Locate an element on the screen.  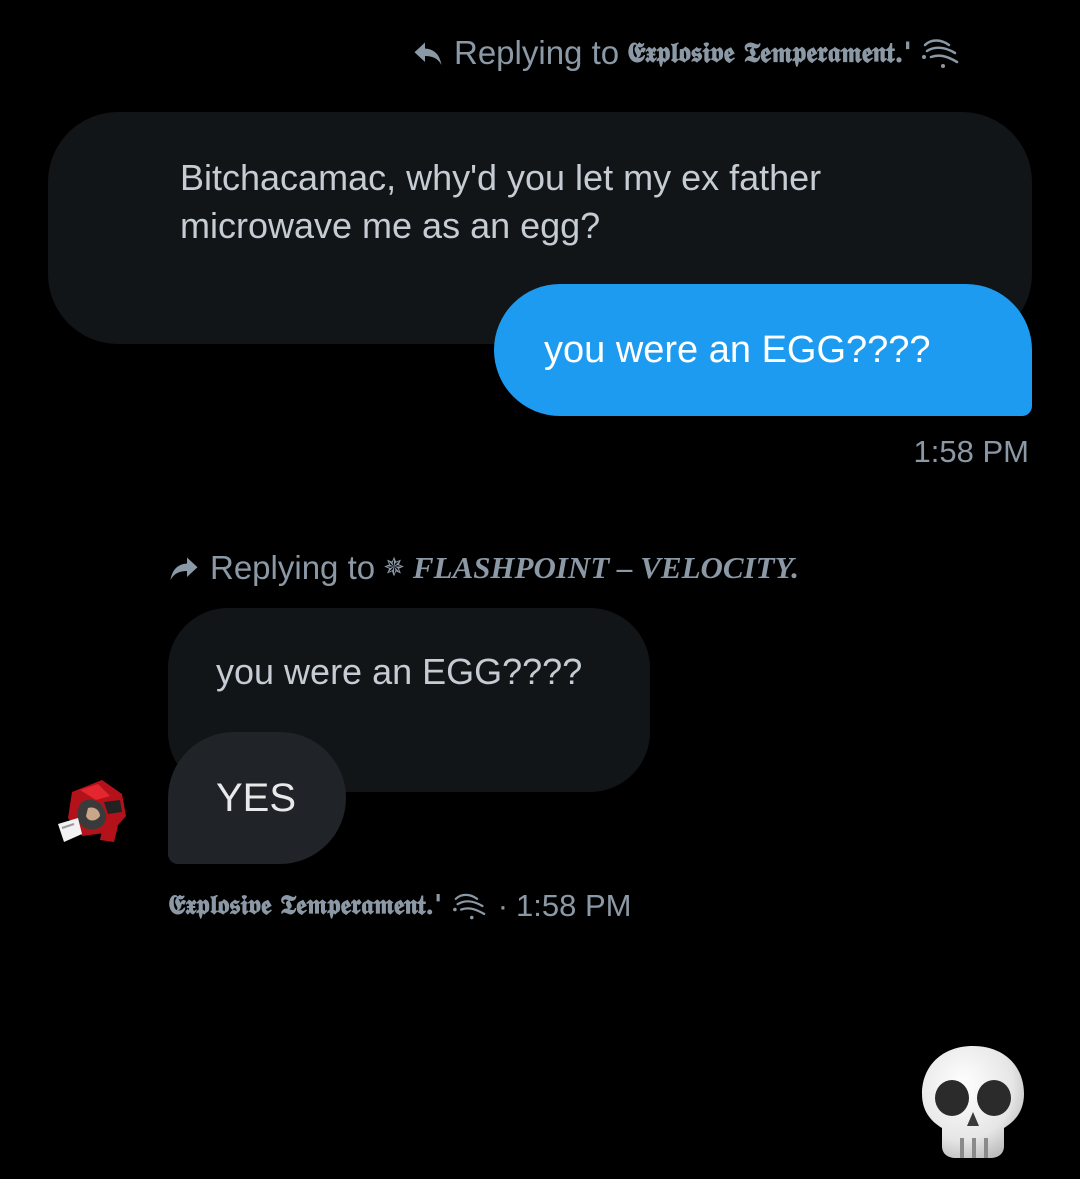
reply-arrow-icon is located at coordinates (428, 53).